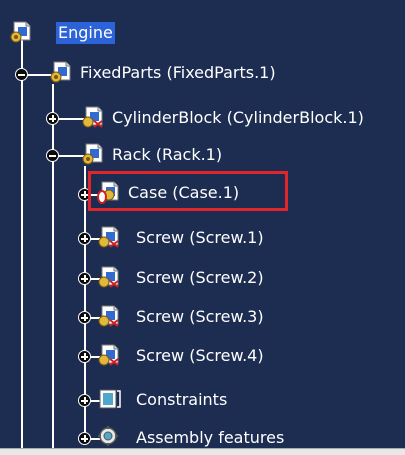 The image size is (405, 455). Describe the element at coordinates (202, 451) in the screenshot. I see `bottom-border` at that location.